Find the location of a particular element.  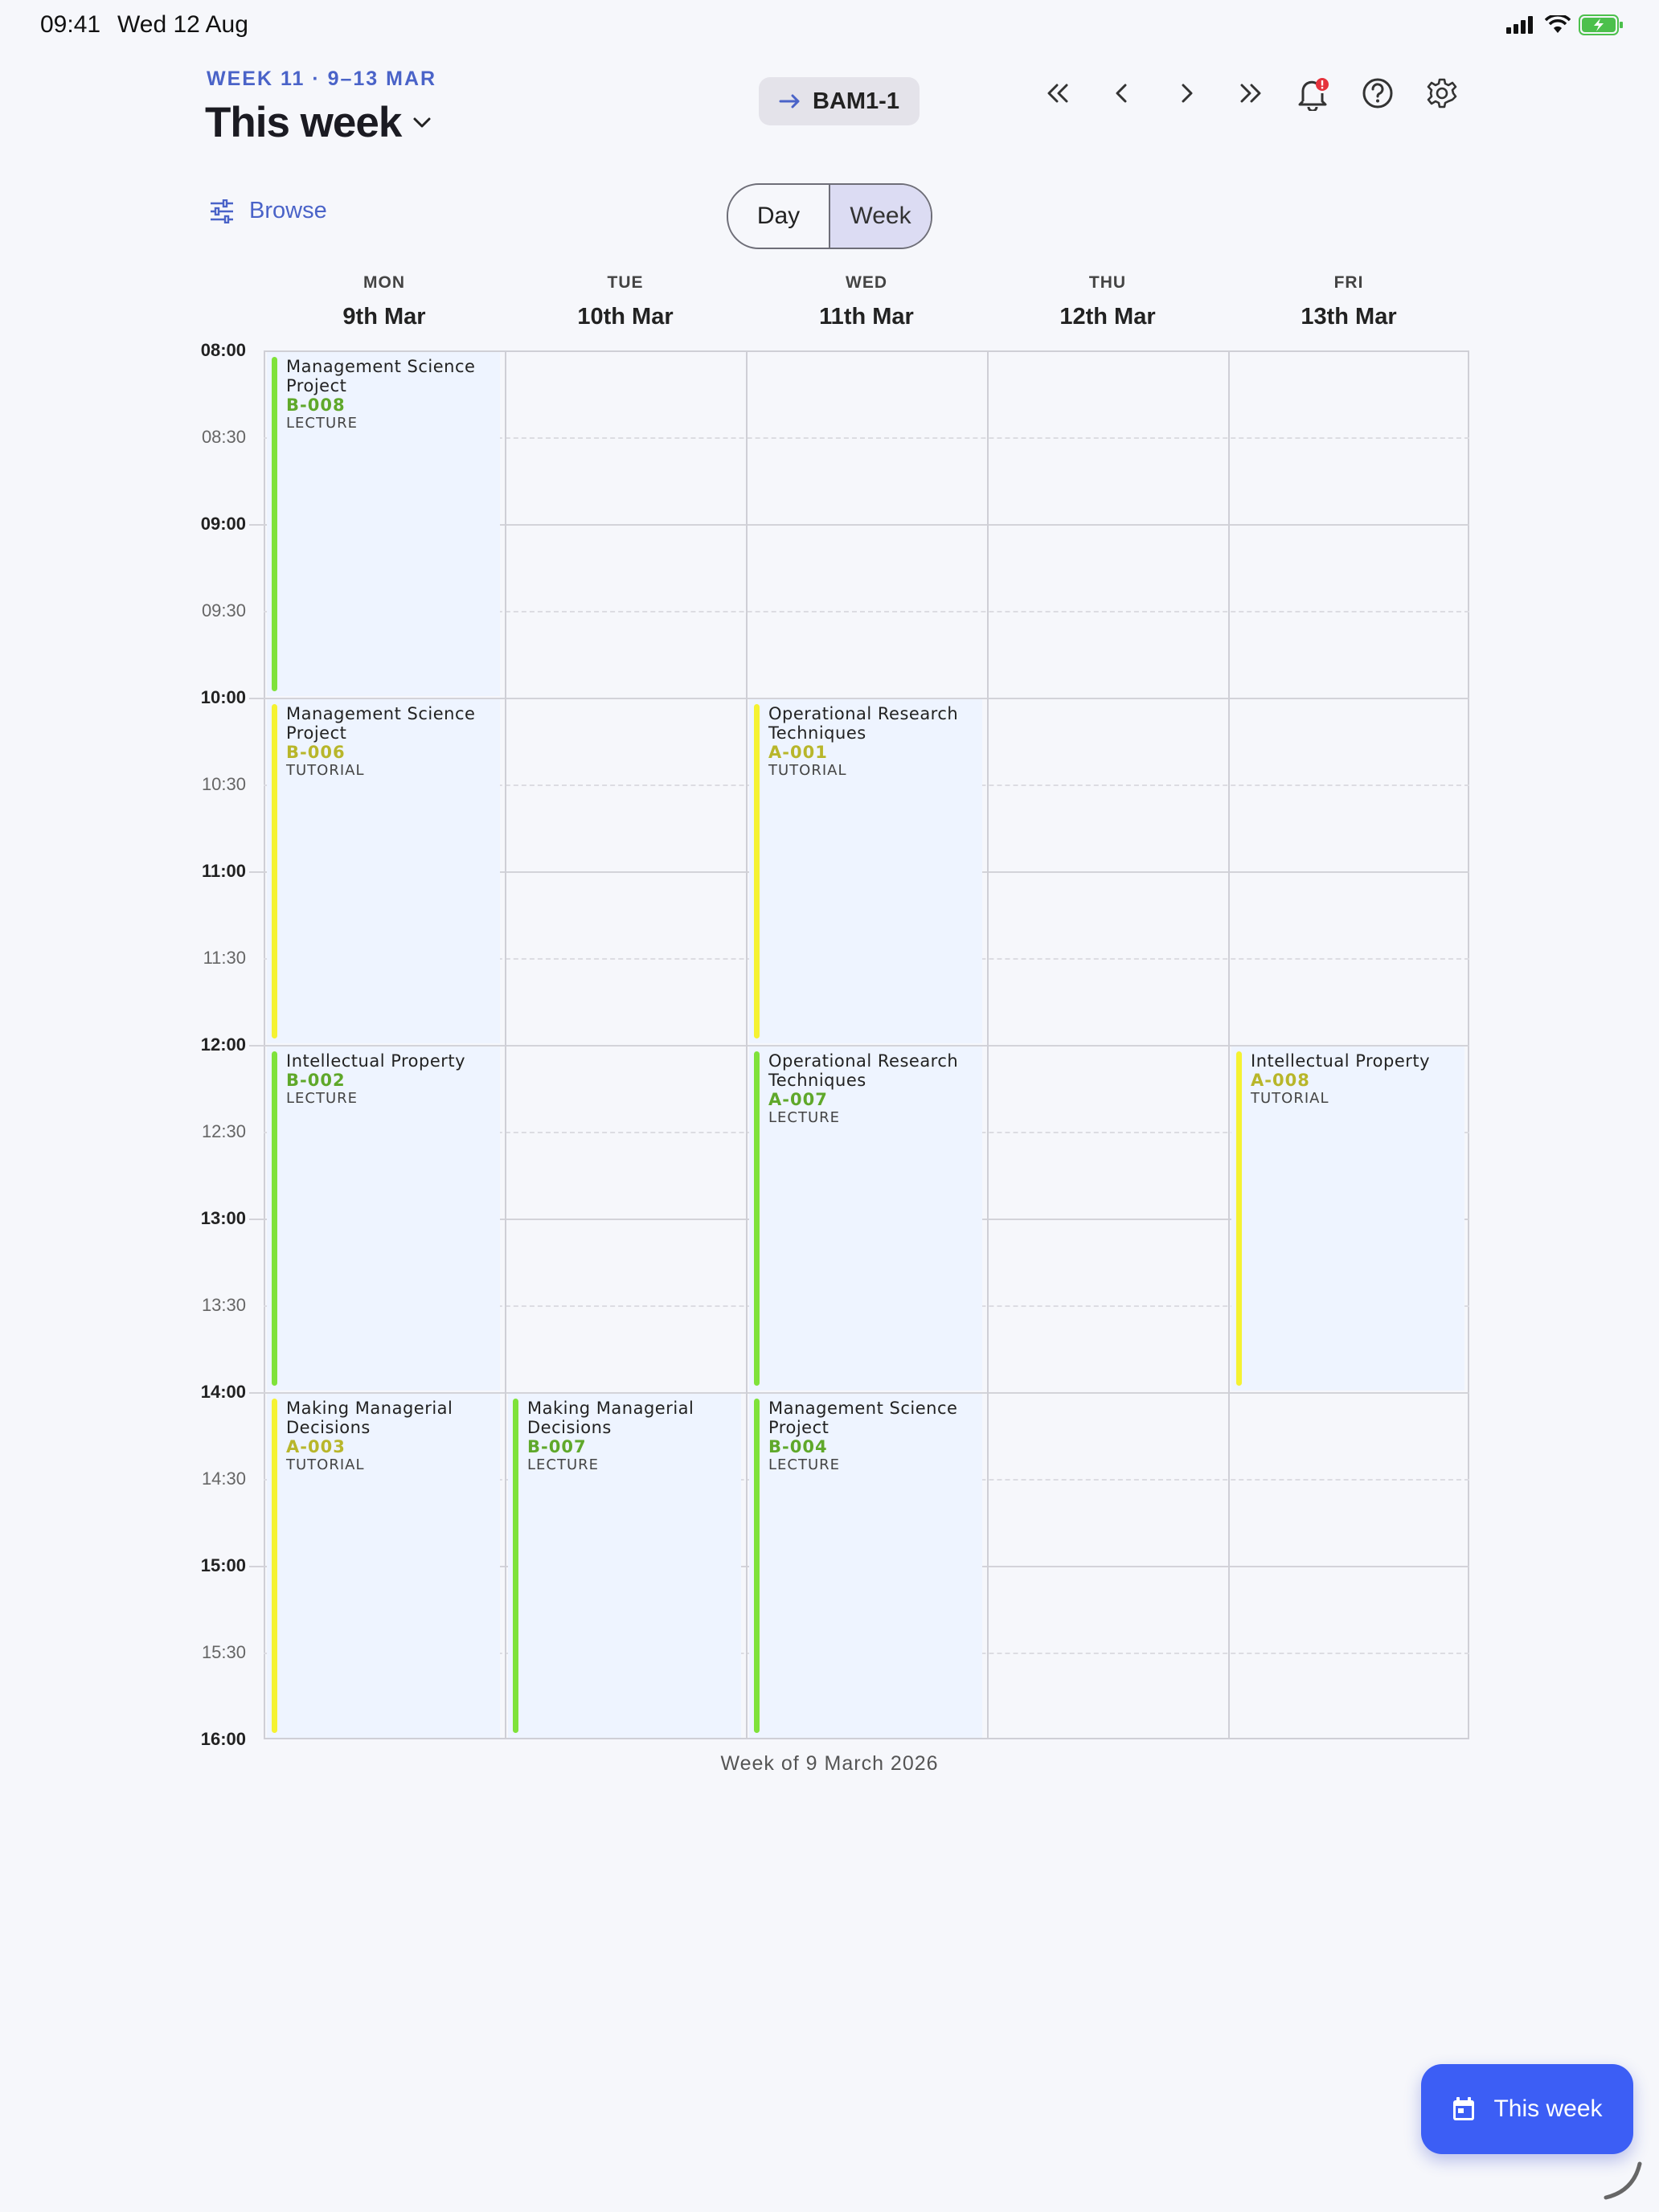

time-label: 09:00 is located at coordinates (223, 524).